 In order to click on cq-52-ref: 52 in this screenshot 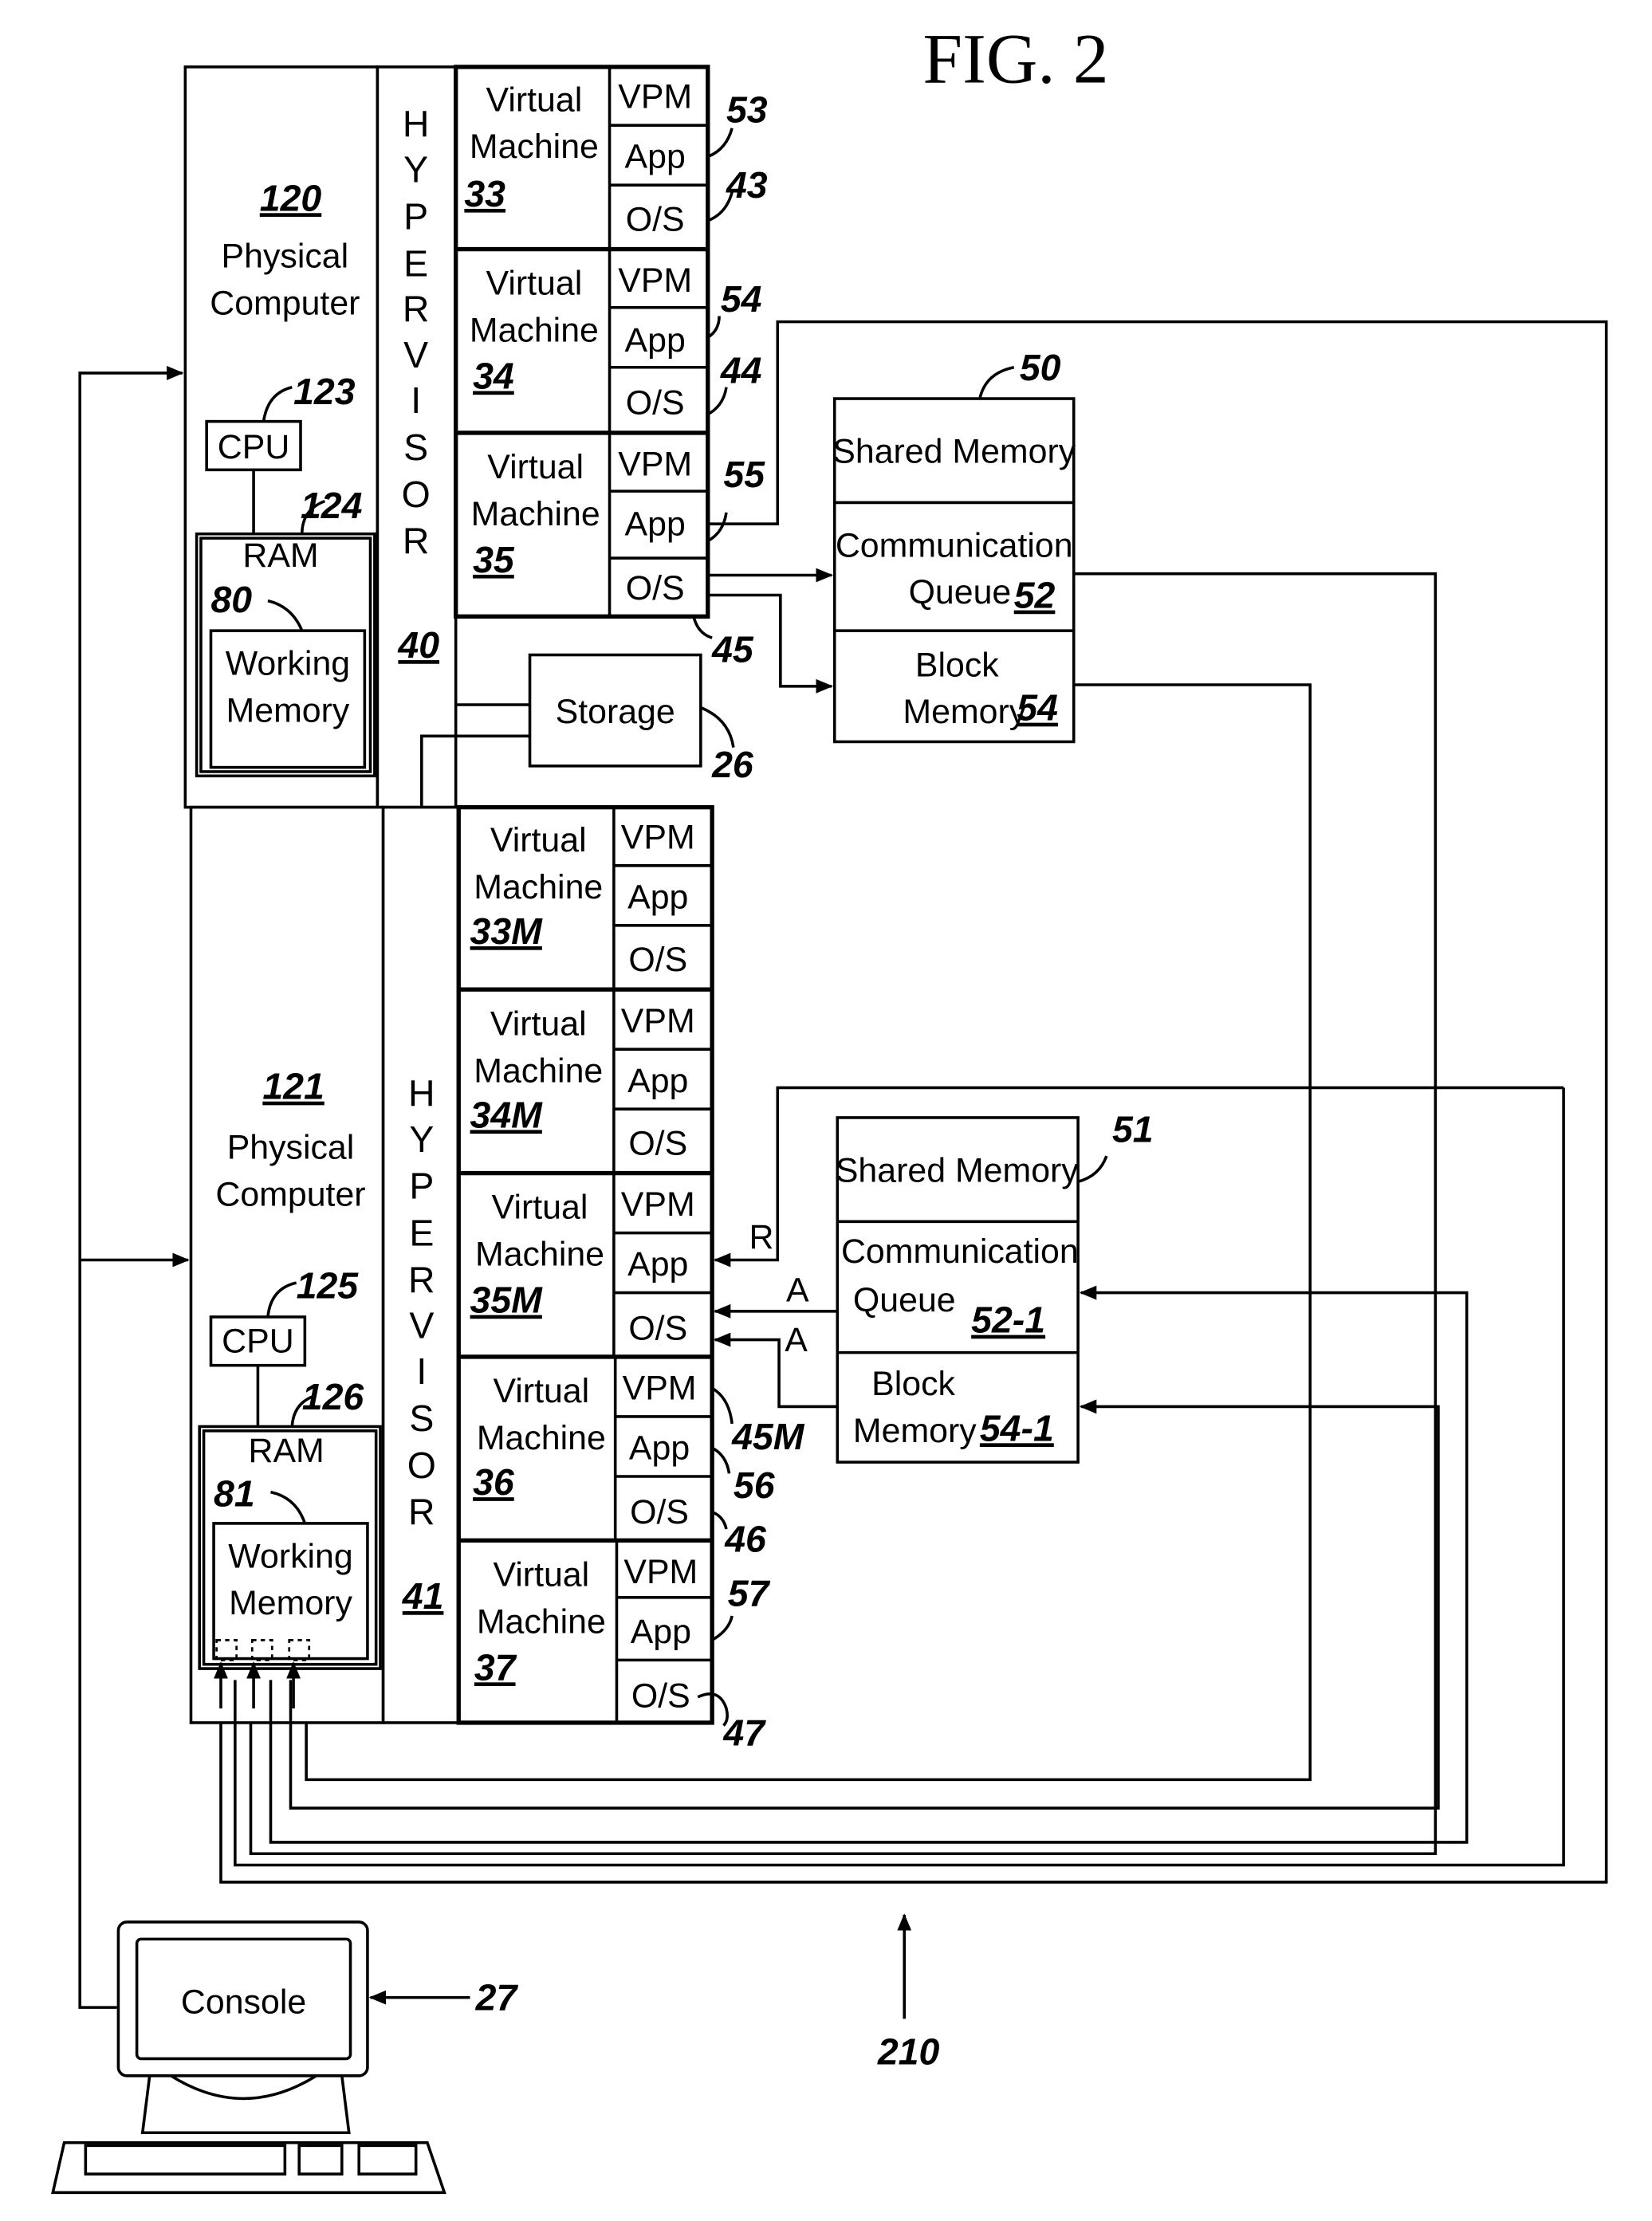, I will do `click(1035, 595)`.